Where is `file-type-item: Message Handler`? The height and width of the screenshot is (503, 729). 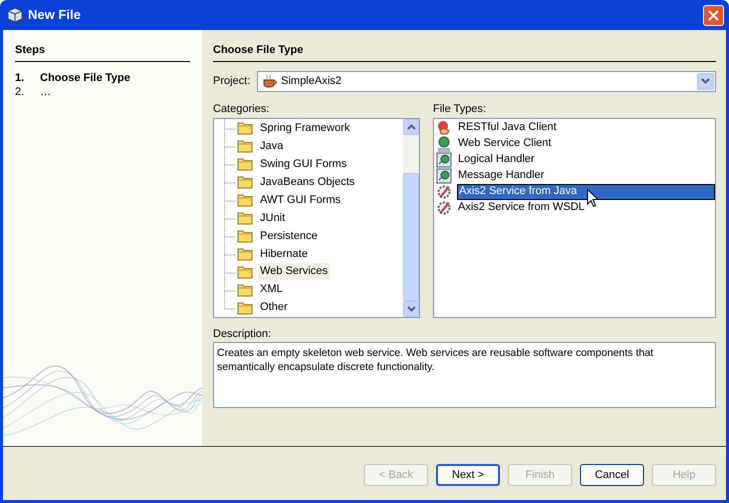
file-type-item: Message Handler is located at coordinates (586, 176).